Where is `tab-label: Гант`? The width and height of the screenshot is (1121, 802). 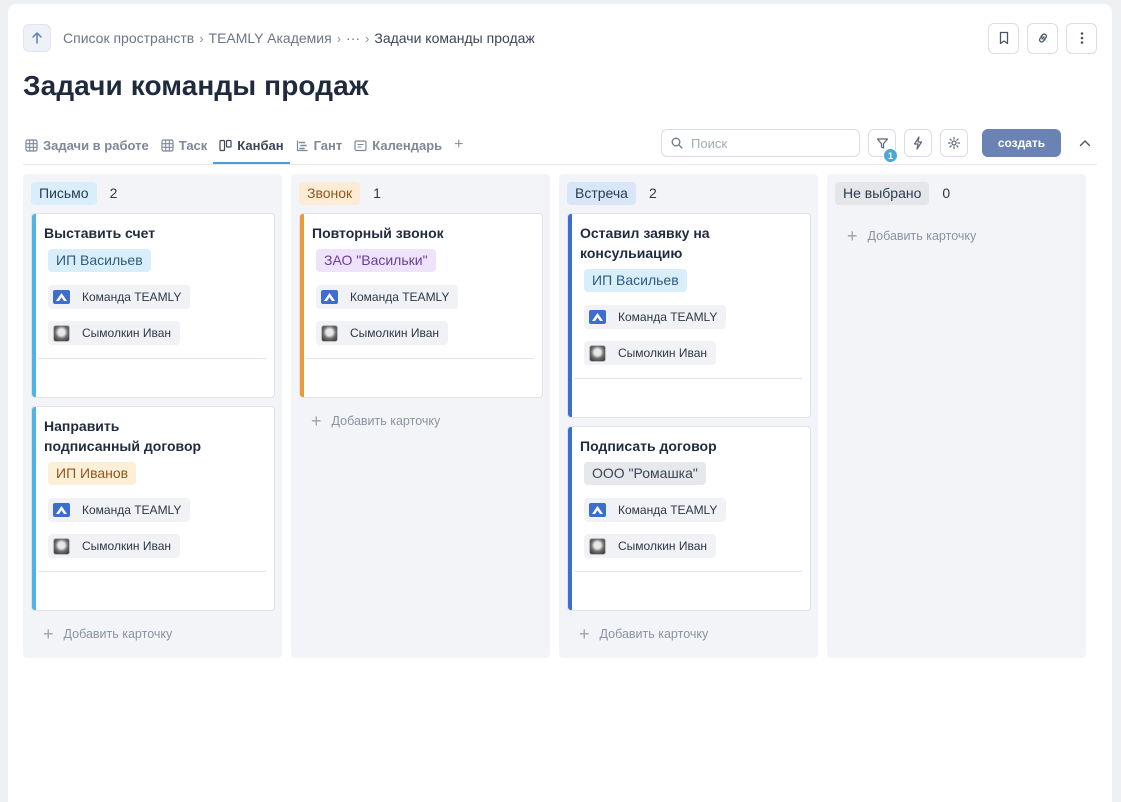 tab-label: Гант is located at coordinates (328, 145).